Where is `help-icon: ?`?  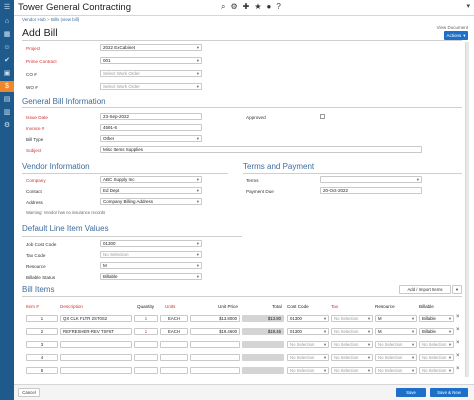 help-icon: ? is located at coordinates (278, 7).